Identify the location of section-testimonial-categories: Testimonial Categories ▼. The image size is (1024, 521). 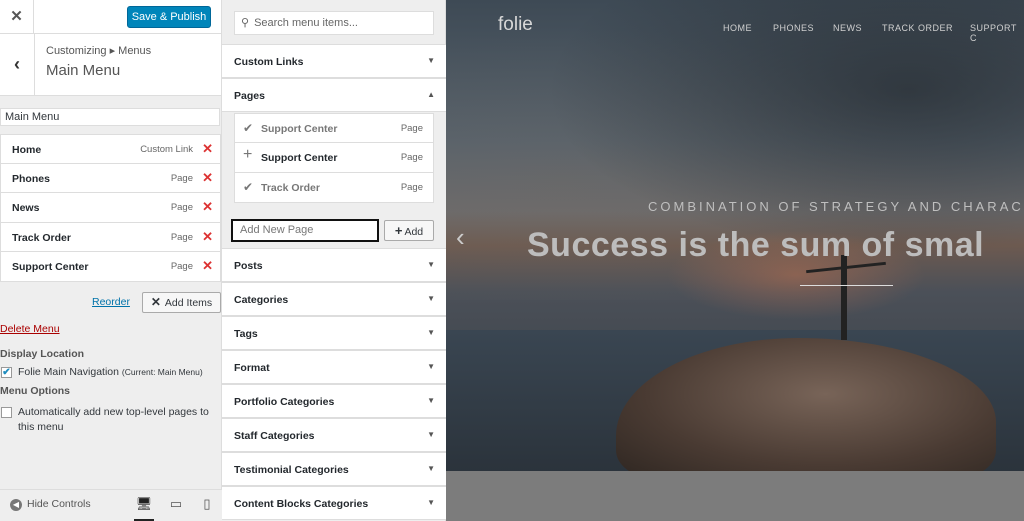
(334, 469).